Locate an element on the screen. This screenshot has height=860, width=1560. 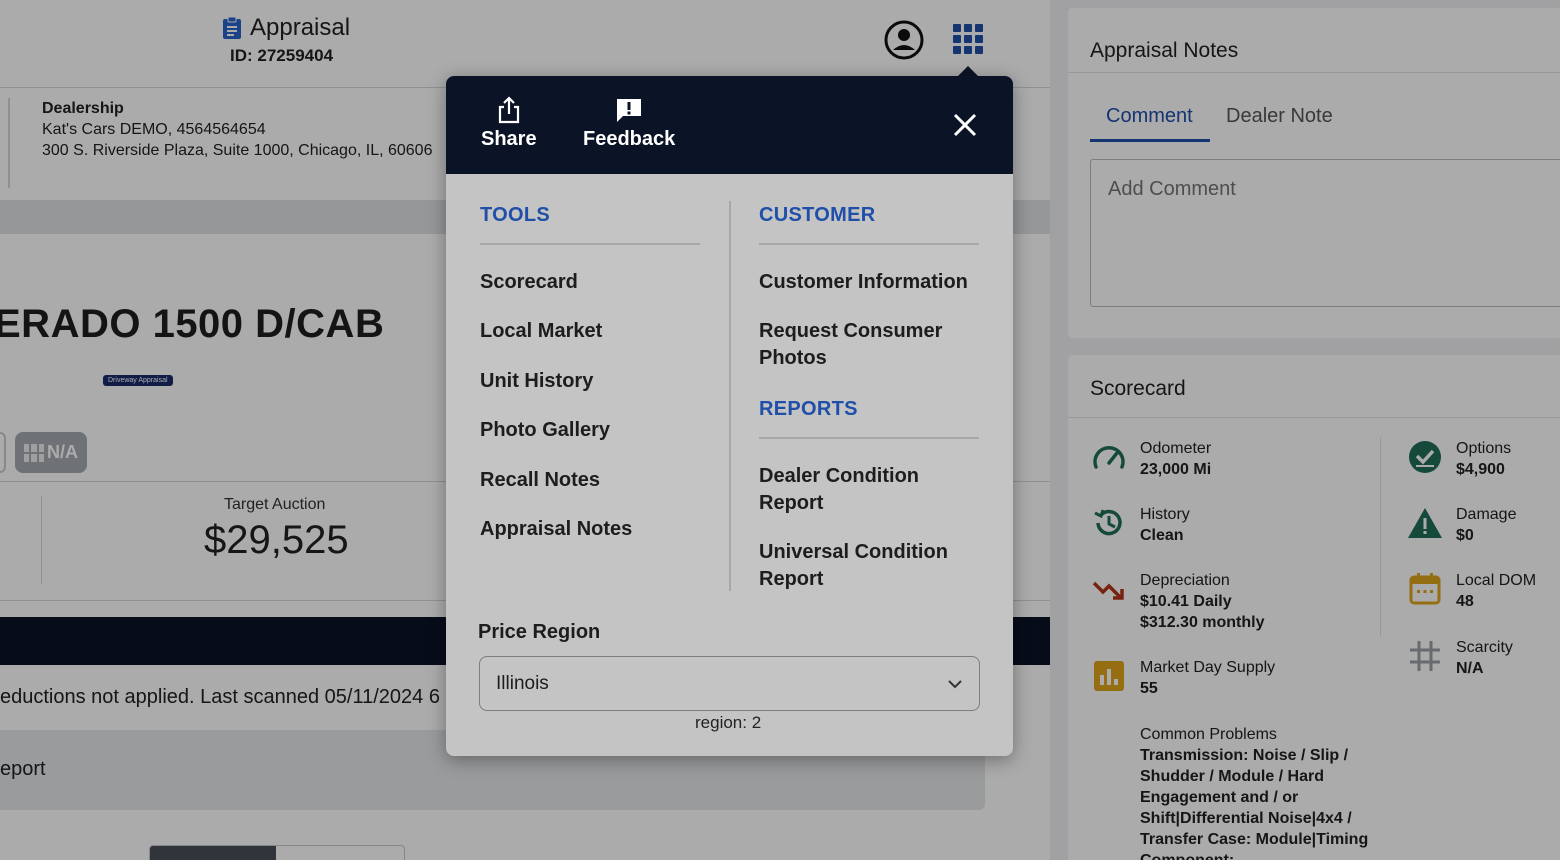
close-icon is located at coordinates (965, 125).